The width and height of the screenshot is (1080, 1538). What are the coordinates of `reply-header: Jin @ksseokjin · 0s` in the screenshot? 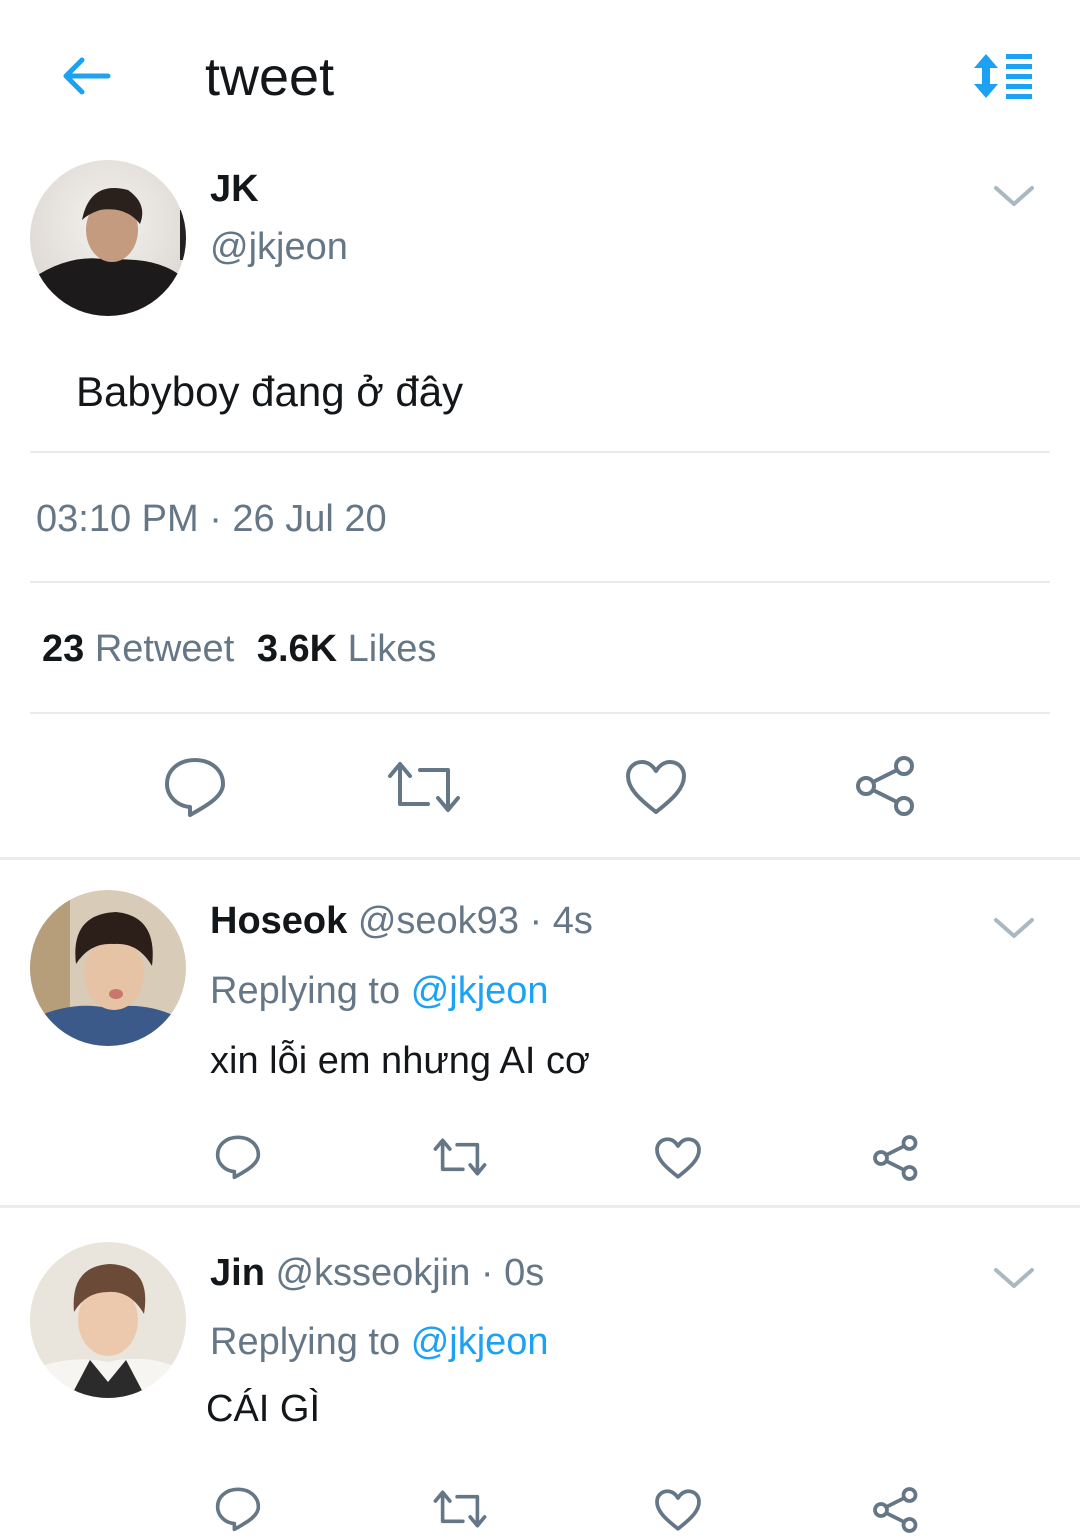 It's located at (377, 1273).